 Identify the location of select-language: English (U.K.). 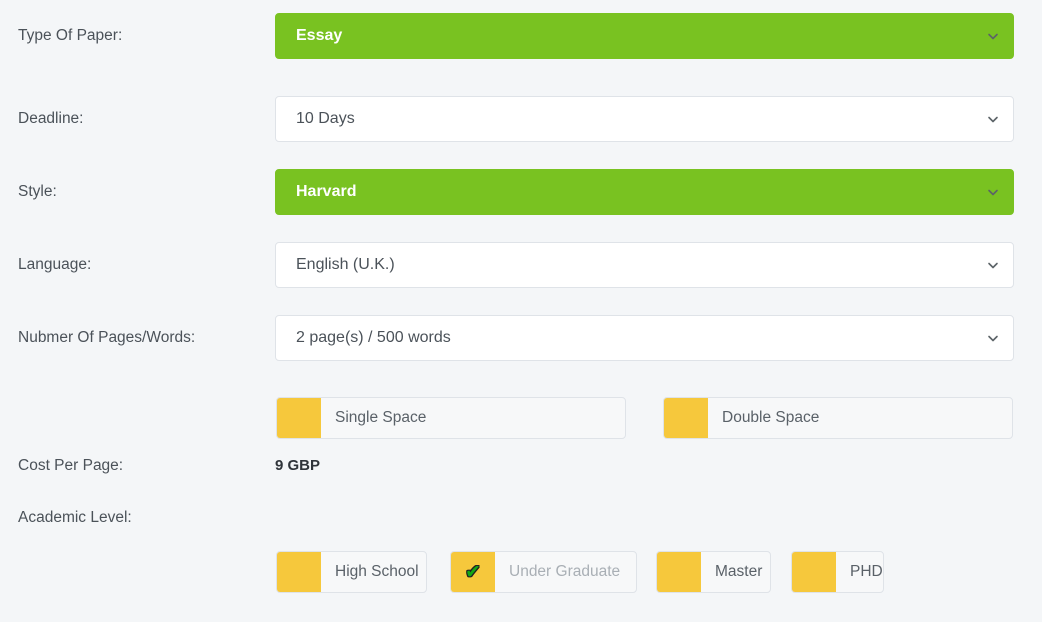
(644, 265).